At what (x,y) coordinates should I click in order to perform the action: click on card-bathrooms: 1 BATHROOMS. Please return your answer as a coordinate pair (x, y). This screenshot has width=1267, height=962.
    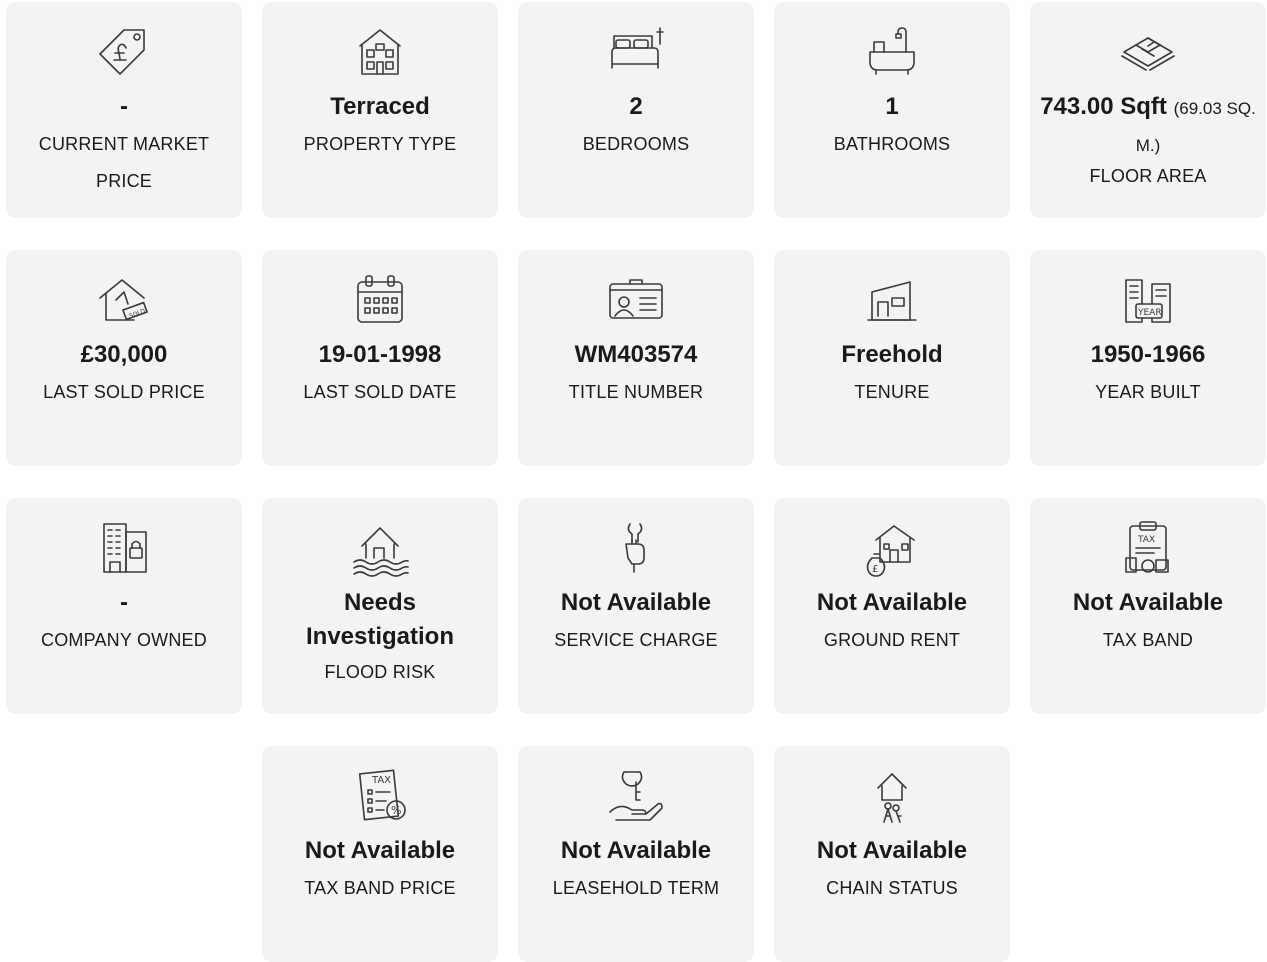
    Looking at the image, I should click on (892, 110).